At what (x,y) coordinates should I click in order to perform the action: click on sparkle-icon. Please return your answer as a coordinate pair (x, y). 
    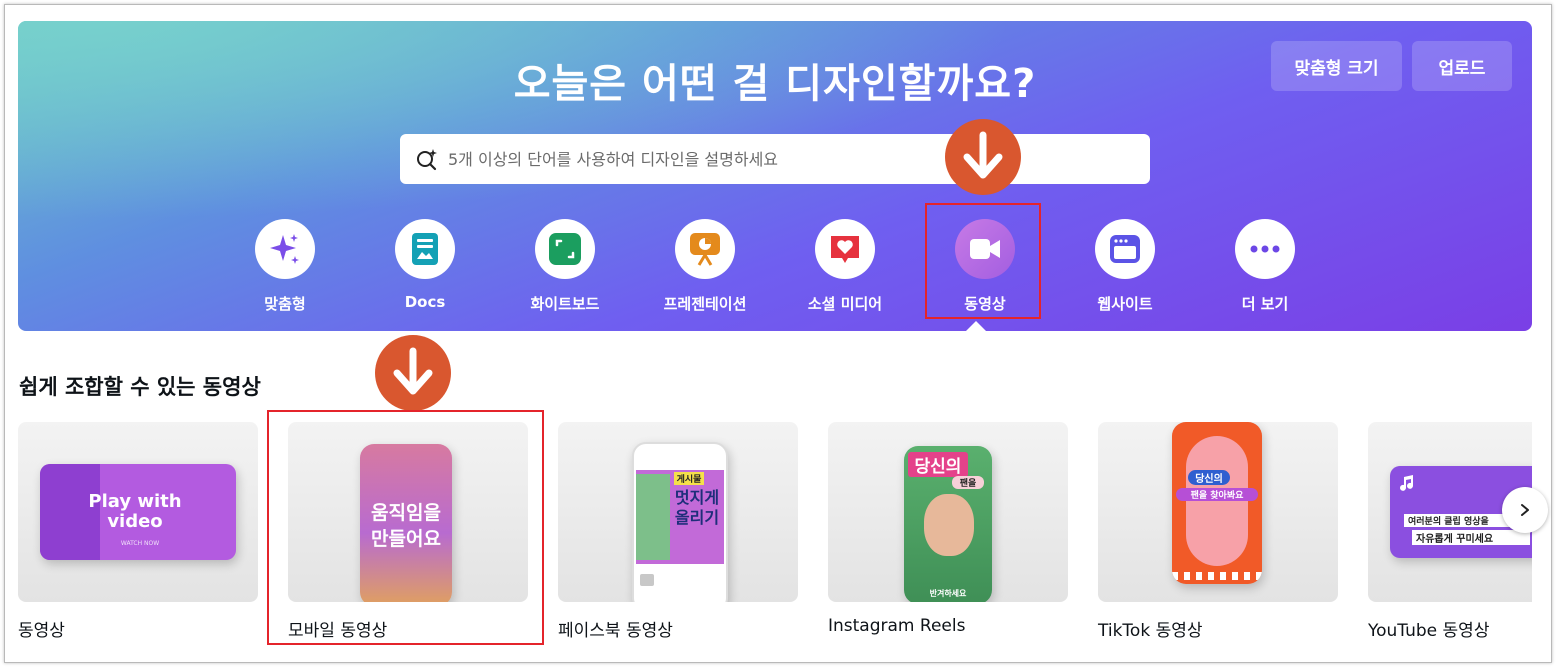
    Looking at the image, I should click on (284, 249).